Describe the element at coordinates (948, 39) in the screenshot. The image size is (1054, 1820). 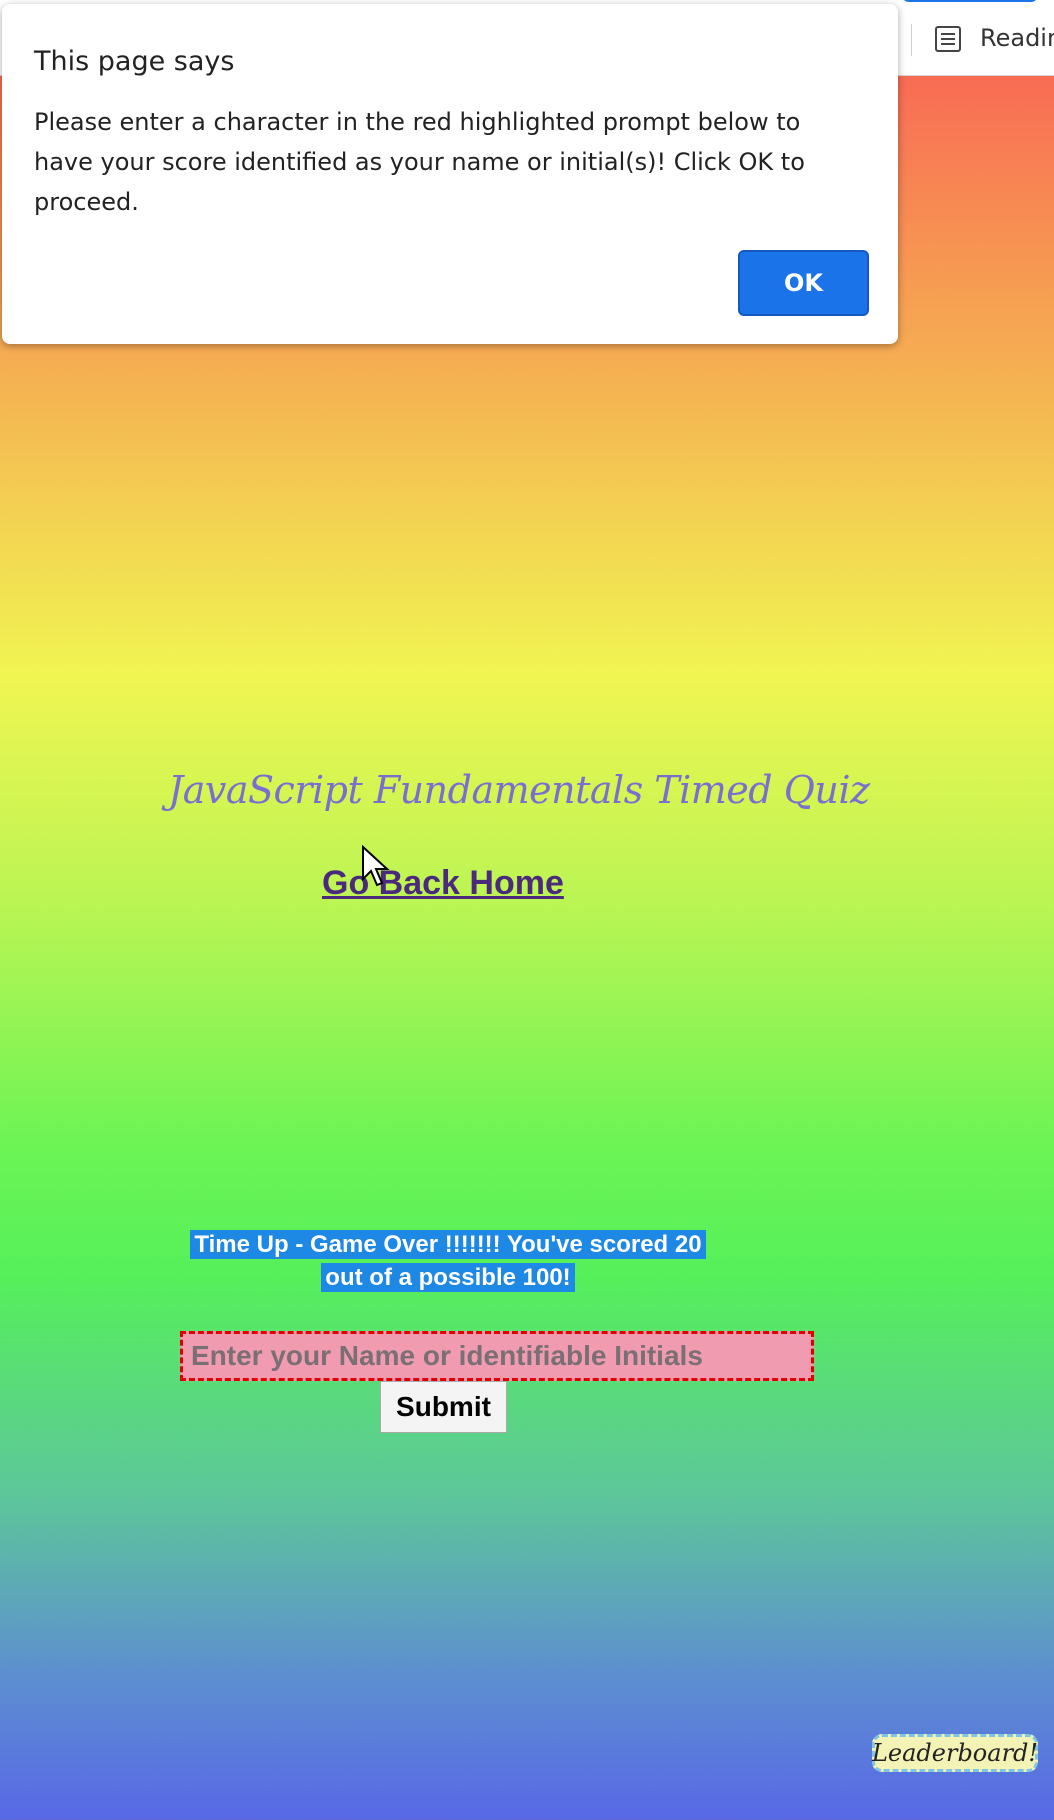
I see `reading-list-icon` at that location.